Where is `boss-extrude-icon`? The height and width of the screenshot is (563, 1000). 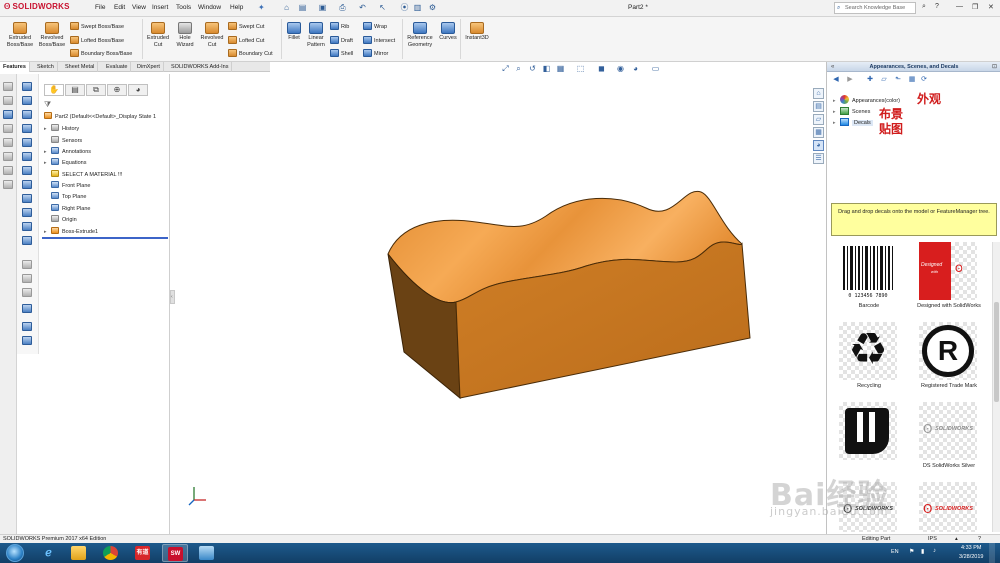 boss-extrude-icon is located at coordinates (27, 86).